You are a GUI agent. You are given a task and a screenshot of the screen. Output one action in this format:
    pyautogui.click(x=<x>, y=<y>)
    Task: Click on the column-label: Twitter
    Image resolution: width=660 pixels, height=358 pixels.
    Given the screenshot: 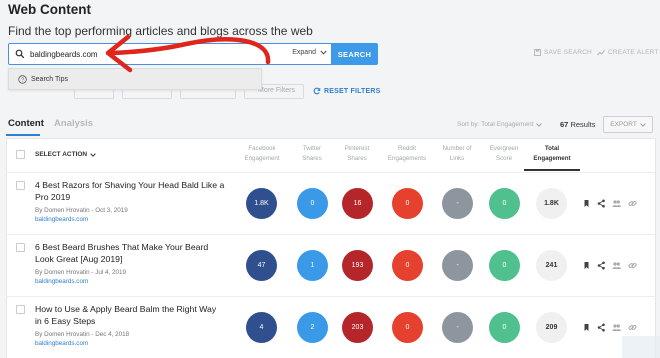 What is the action you would take?
    pyautogui.click(x=312, y=148)
    